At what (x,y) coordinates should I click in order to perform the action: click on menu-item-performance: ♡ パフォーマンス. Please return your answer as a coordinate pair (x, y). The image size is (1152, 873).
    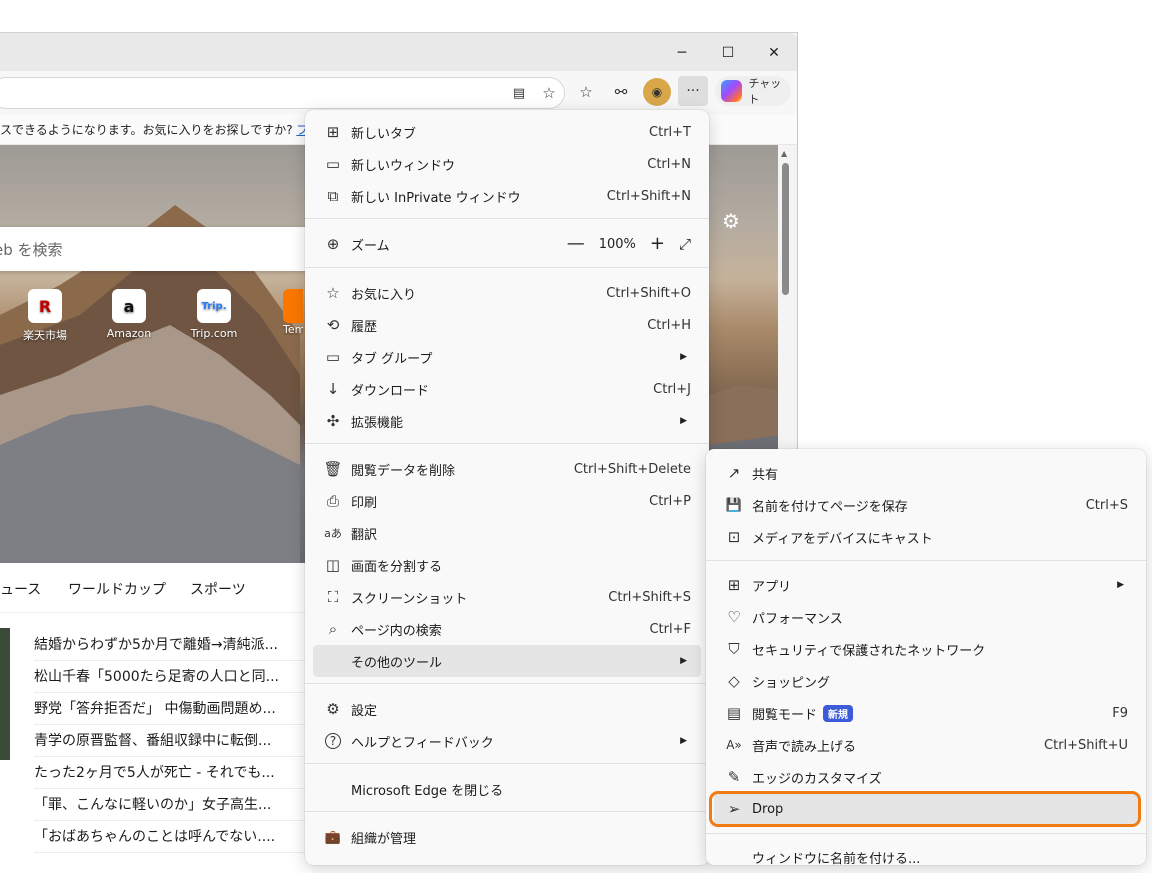
    Looking at the image, I should click on (926, 617).